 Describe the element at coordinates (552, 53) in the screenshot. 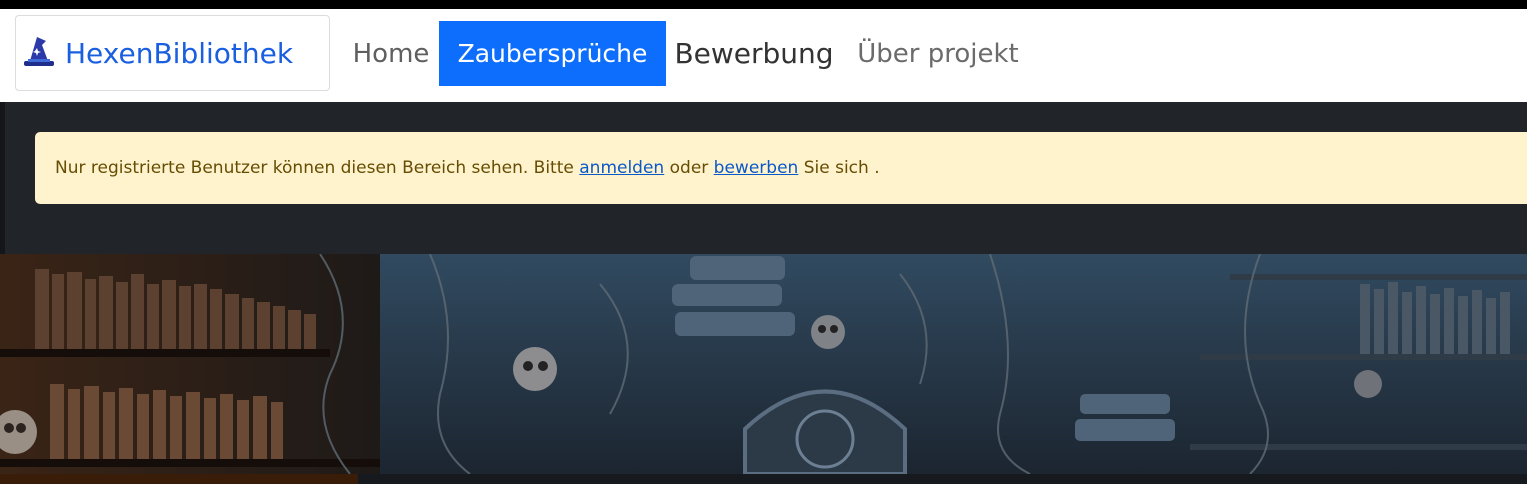

I see `nav-spells: Zaubersprüche` at that location.